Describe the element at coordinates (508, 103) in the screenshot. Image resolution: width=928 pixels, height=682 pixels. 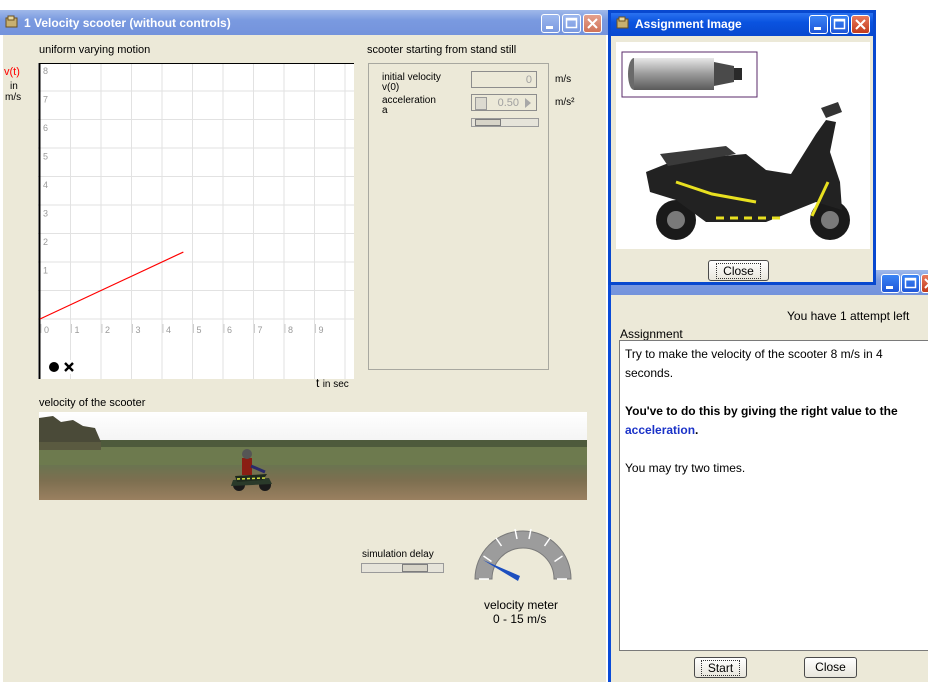
I see `acceleration-value: 0.50` at that location.